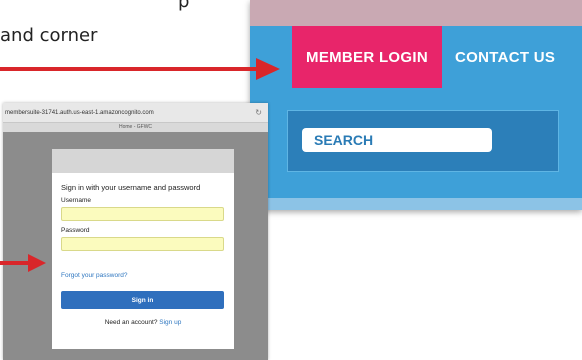 This screenshot has height=360, width=582. Describe the element at coordinates (140, 69) in the screenshot. I see `arrow-to-member-login` at that location.